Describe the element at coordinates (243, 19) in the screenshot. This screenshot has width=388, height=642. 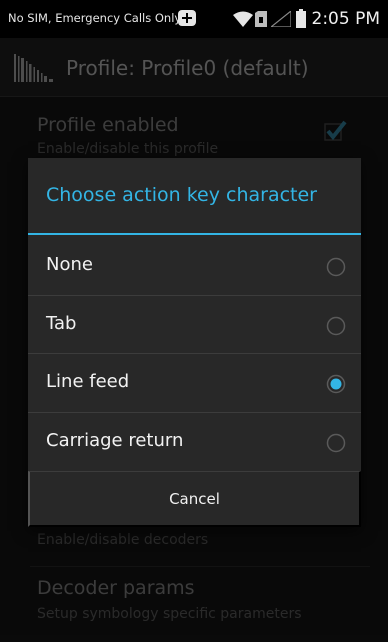
I see `wifi-icon` at that location.